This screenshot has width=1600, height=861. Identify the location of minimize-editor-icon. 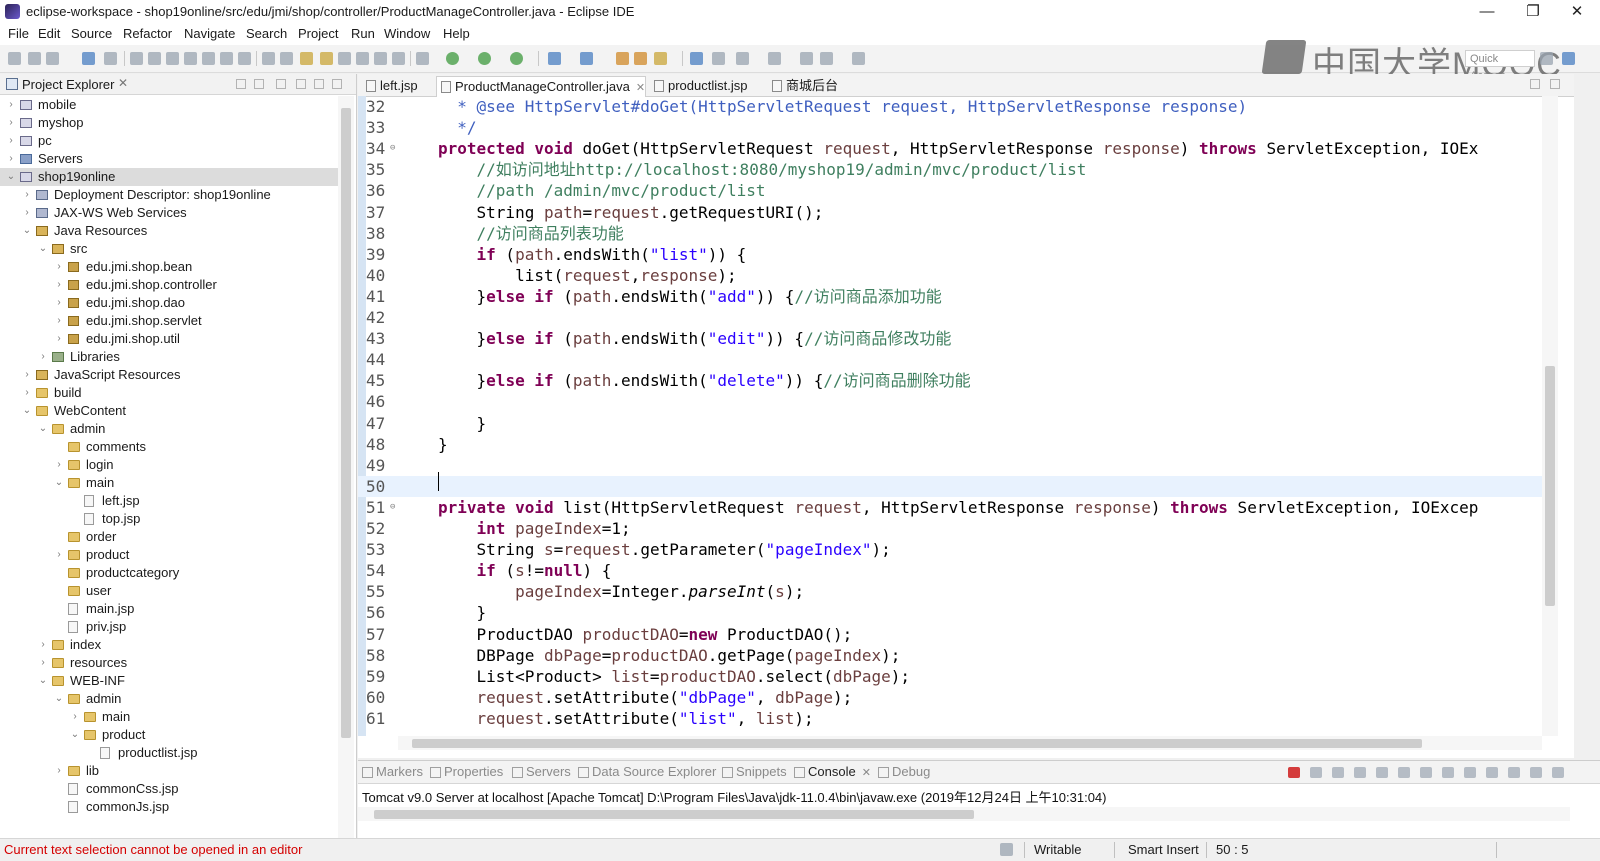
(1535, 84).